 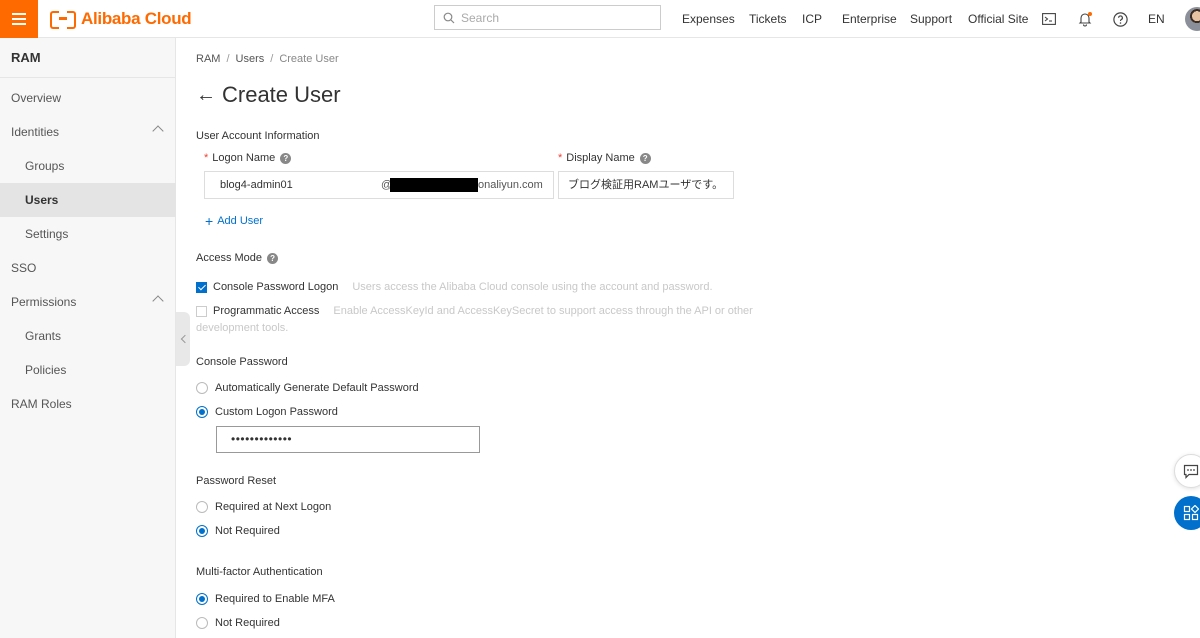 I want to click on breadcrumb: RAM / Users / Create User, so click(x=267, y=59).